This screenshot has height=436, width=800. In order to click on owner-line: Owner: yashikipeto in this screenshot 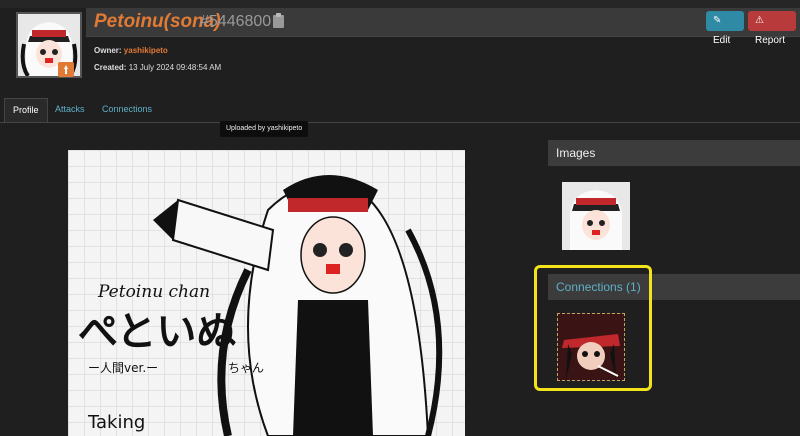, I will do `click(131, 51)`.